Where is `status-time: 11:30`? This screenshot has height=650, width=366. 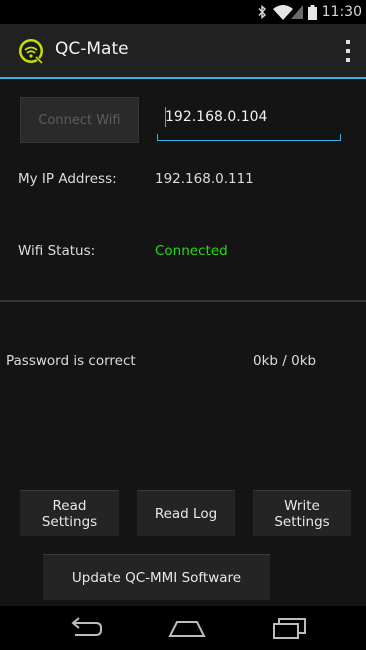
status-time: 11:30 is located at coordinates (341, 12).